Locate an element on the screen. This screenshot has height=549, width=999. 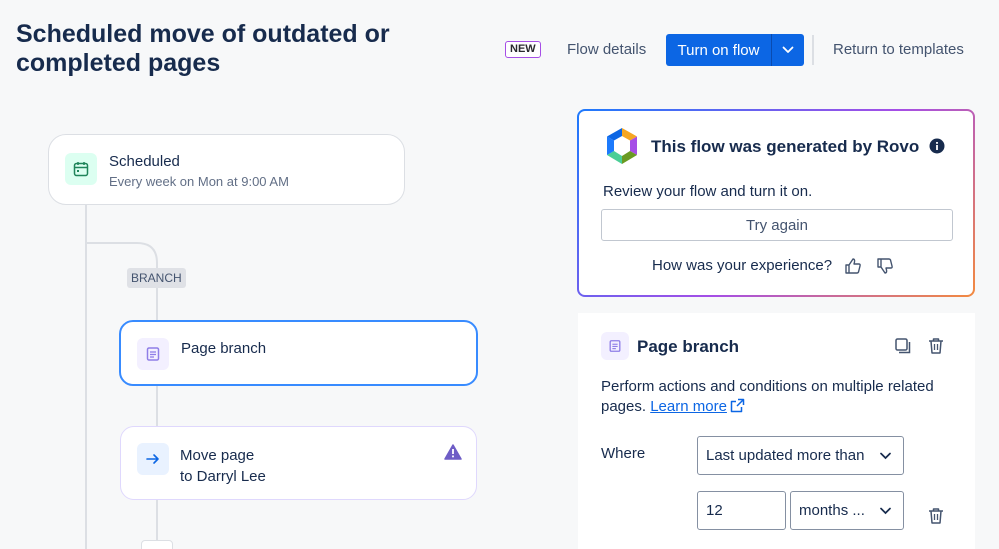
amount-value: 12 is located at coordinates (714, 510).